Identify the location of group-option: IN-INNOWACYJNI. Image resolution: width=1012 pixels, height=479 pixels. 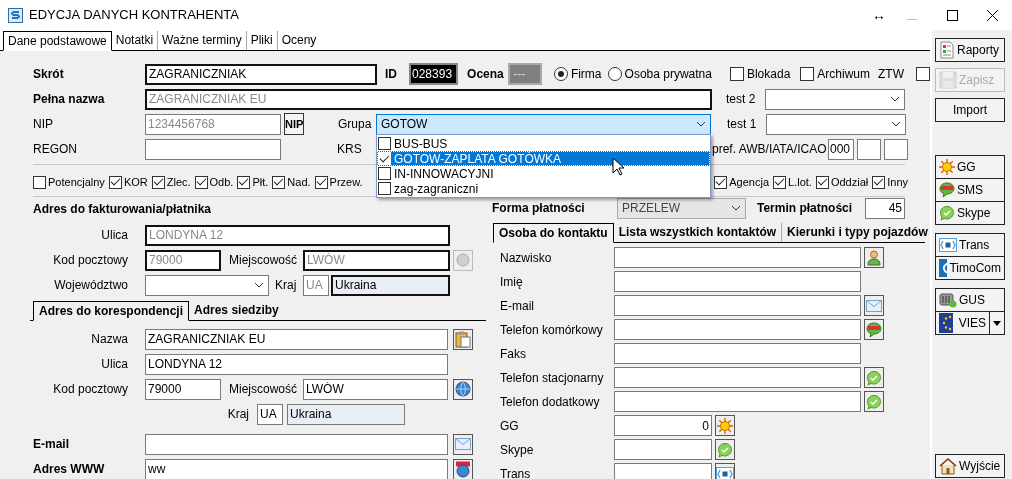
(543, 173).